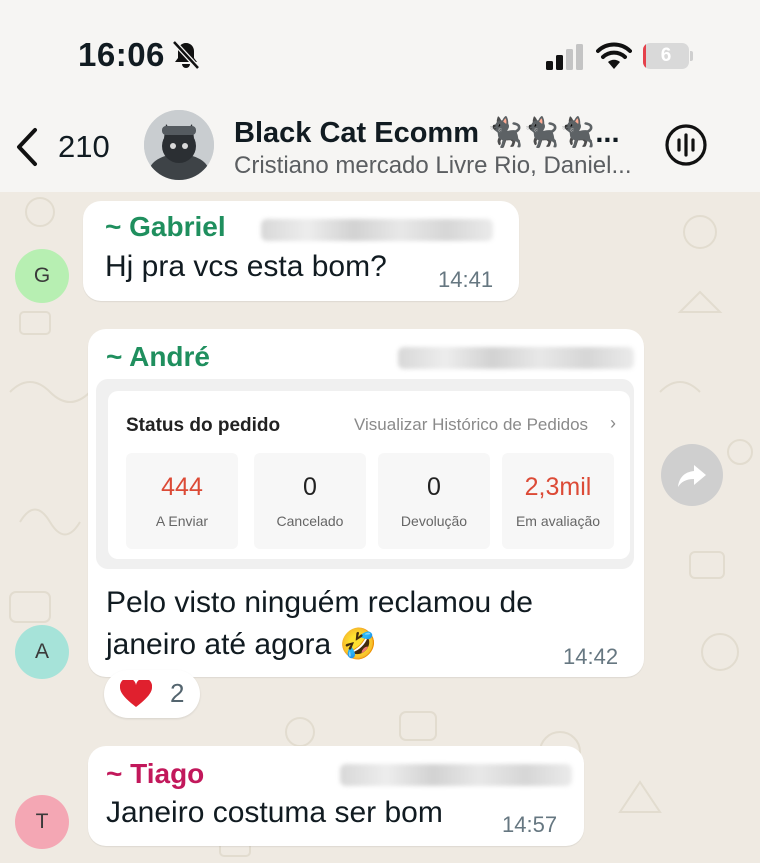 The image size is (760, 863). Describe the element at coordinates (564, 57) in the screenshot. I see `cellular-signal-icon` at that location.